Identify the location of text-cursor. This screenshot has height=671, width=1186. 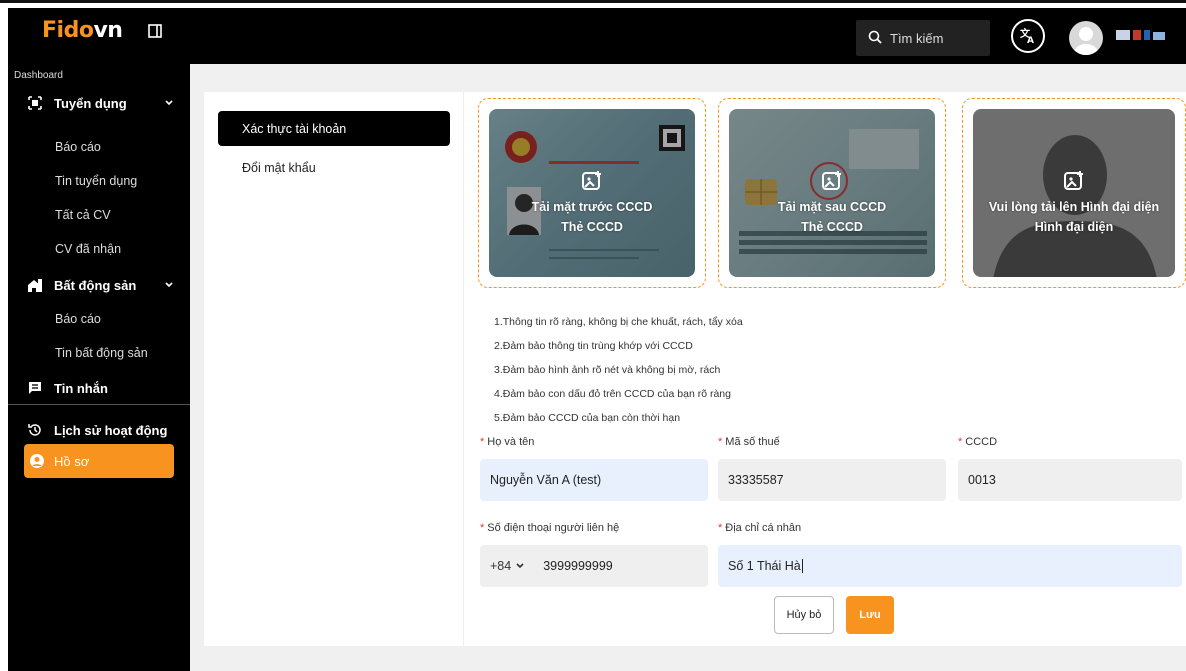
(802, 566).